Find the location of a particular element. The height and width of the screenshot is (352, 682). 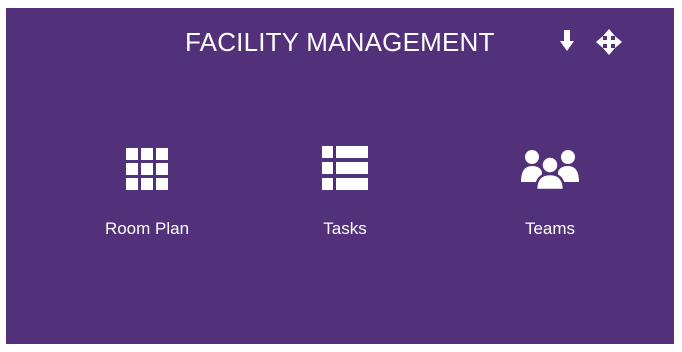

grid-icon is located at coordinates (147, 169).